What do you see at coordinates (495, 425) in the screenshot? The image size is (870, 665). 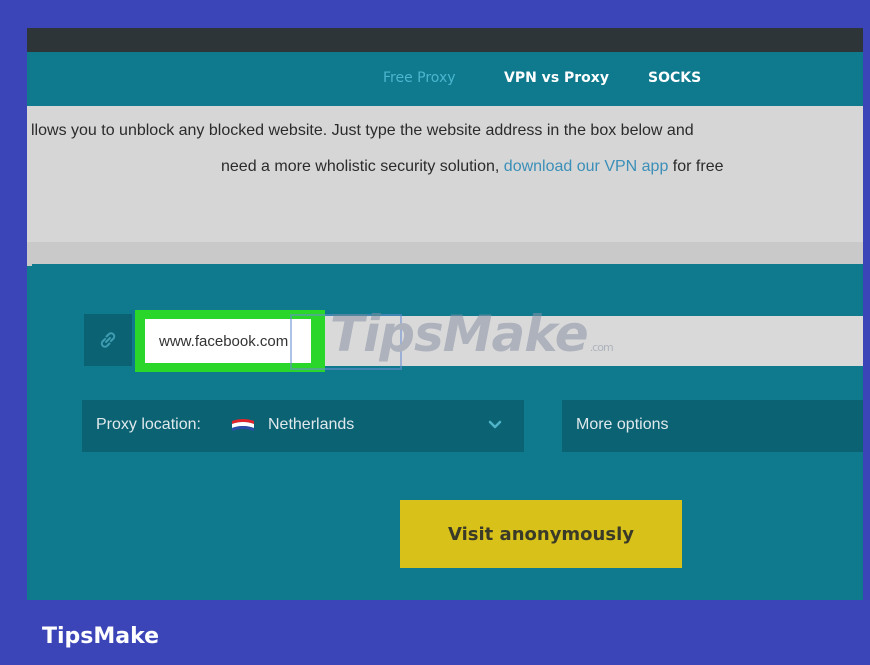 I see `chevron-down-icon` at bounding box center [495, 425].